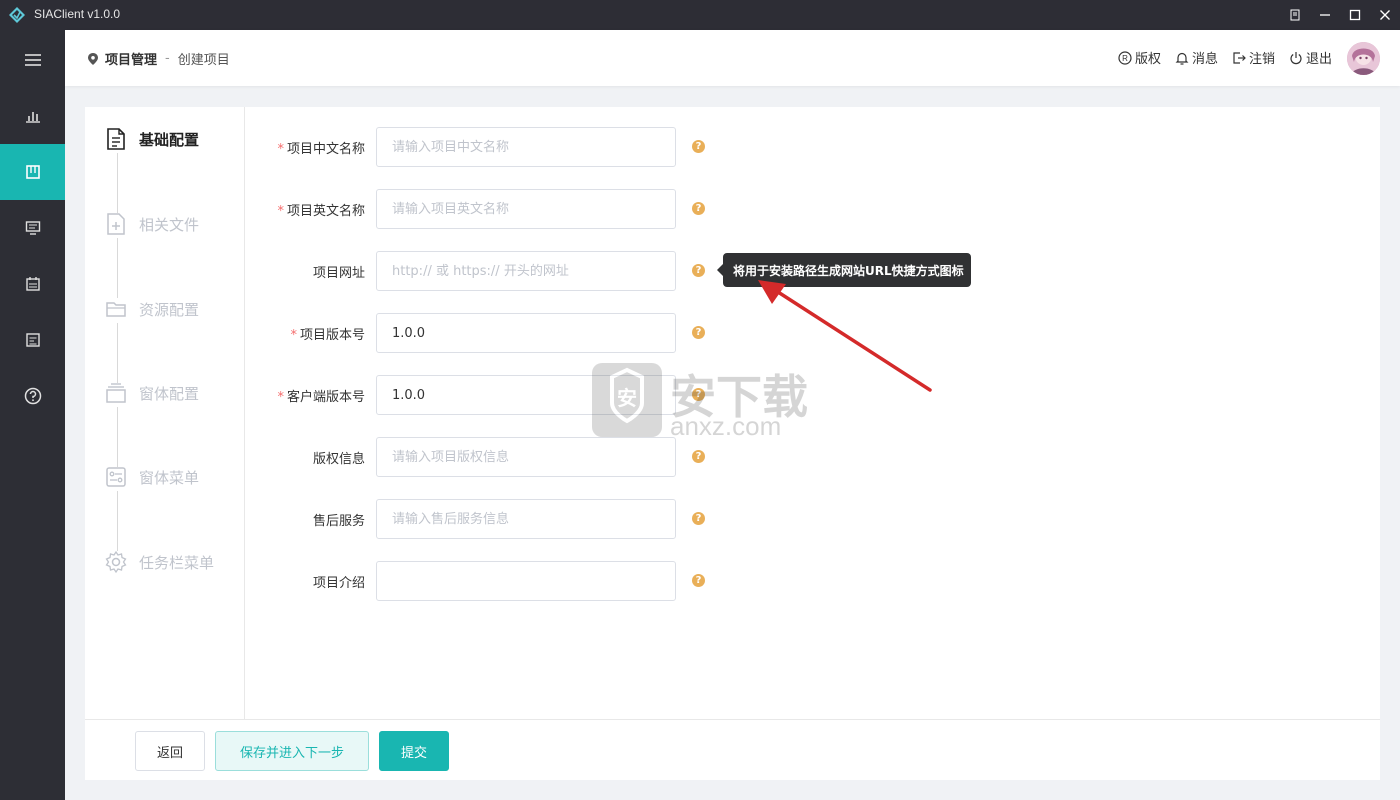 This screenshot has height=800, width=1400. I want to click on breadcrumb: 项目管理 - 创建项目, so click(158, 58).